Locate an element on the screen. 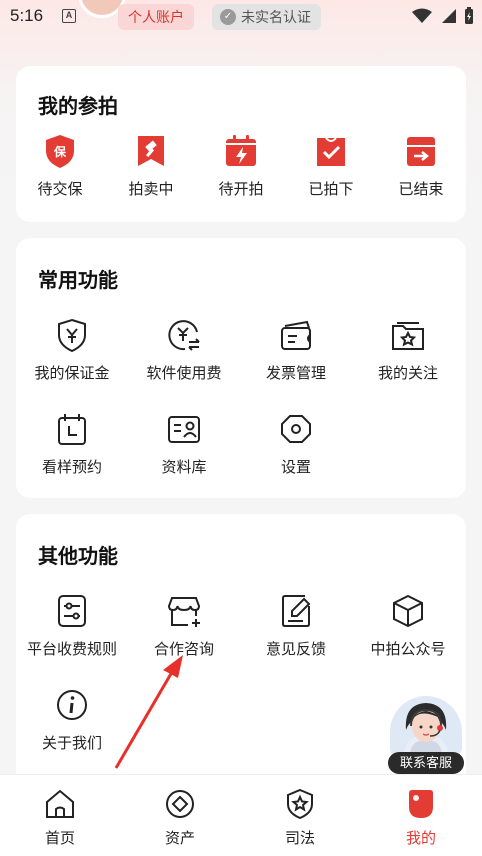 Image resolution: width=482 pixels, height=856 pixels. home-icon is located at coordinates (60, 803).